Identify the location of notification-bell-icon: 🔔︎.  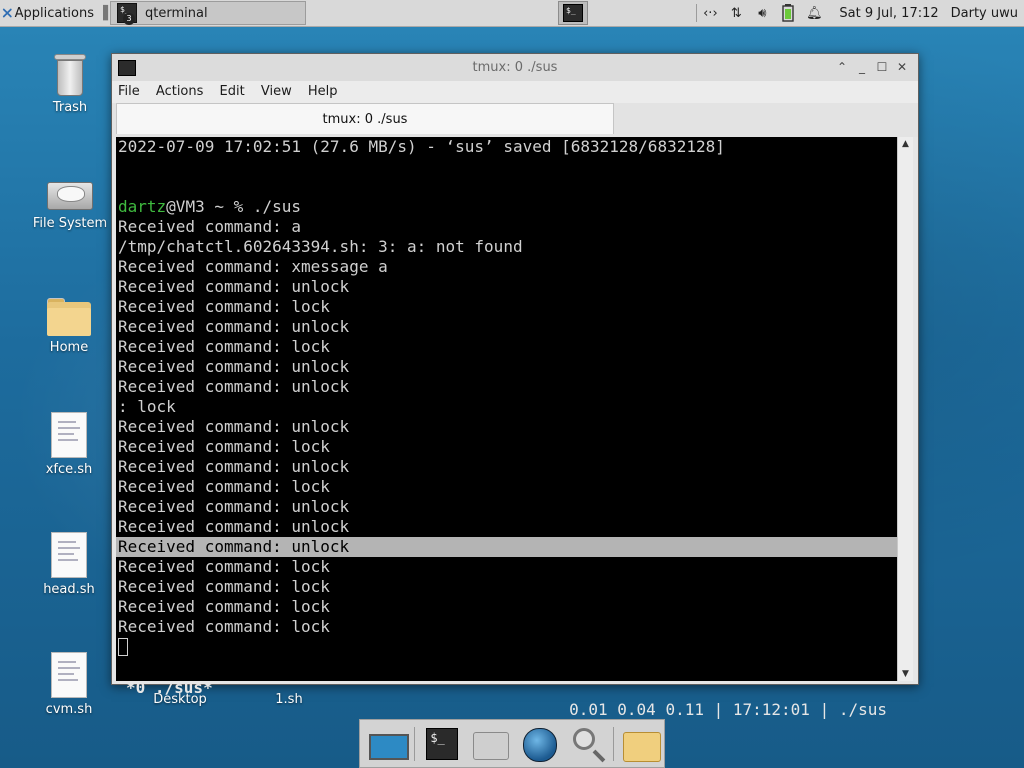
(814, 13).